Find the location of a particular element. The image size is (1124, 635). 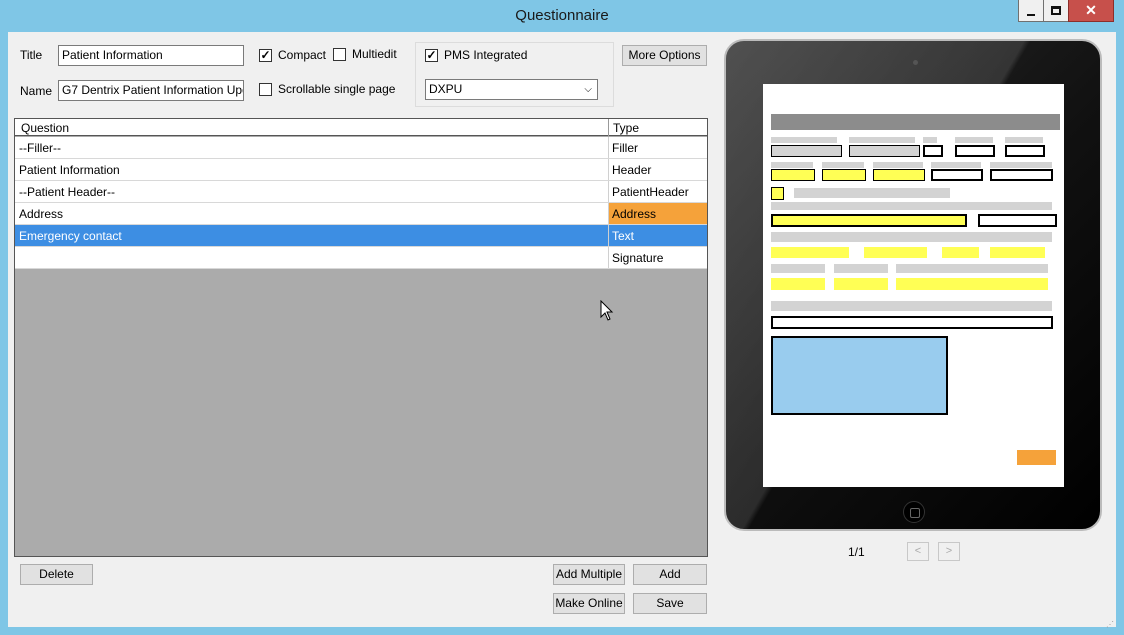

type-cell: PatientHeader is located at coordinates (657, 191).